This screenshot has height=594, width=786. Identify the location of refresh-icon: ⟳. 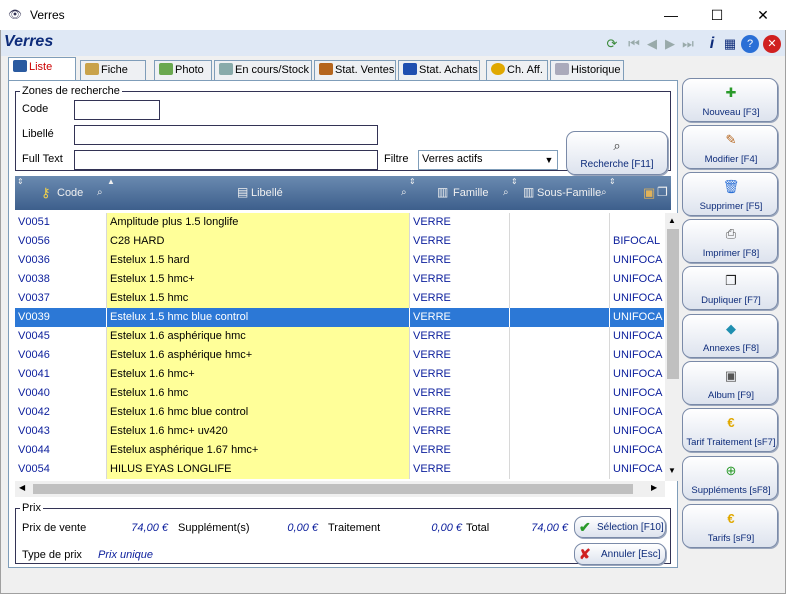
(612, 44).